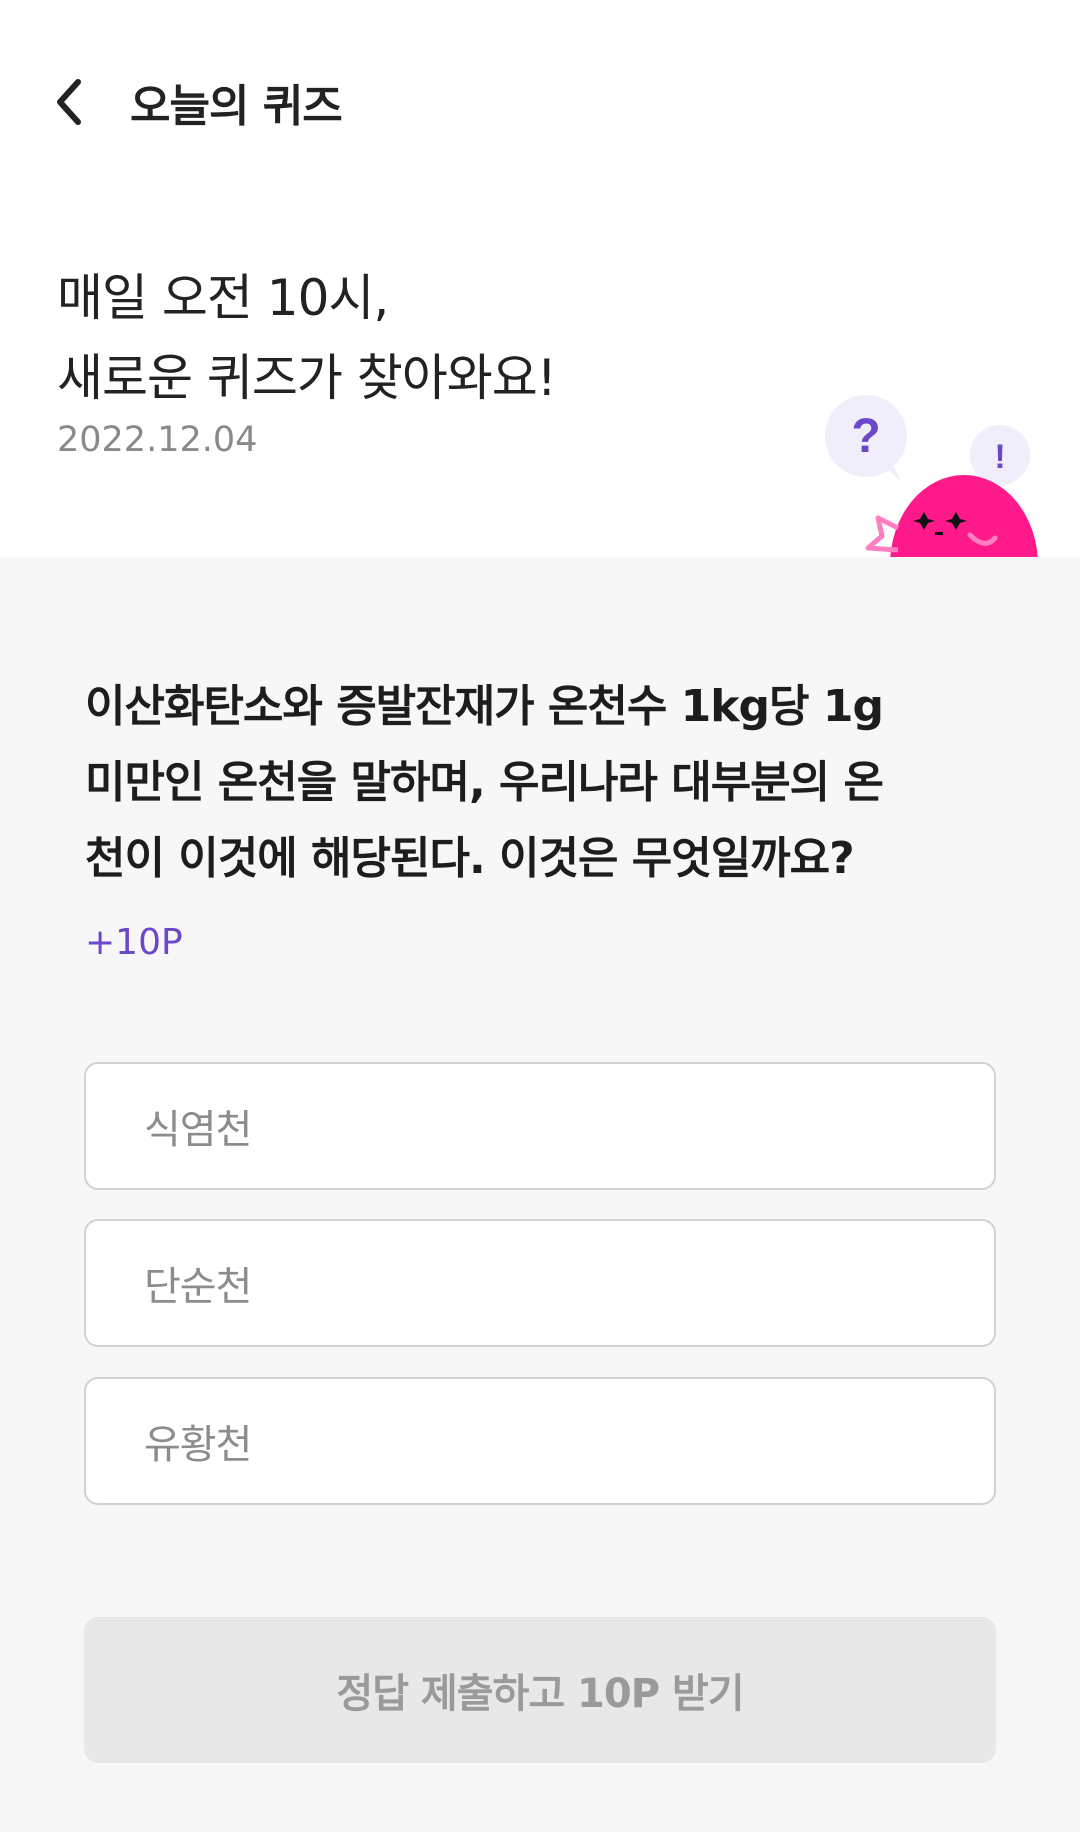  What do you see at coordinates (236, 106) in the screenshot?
I see `page-title: 오늘의 퀴즈` at bounding box center [236, 106].